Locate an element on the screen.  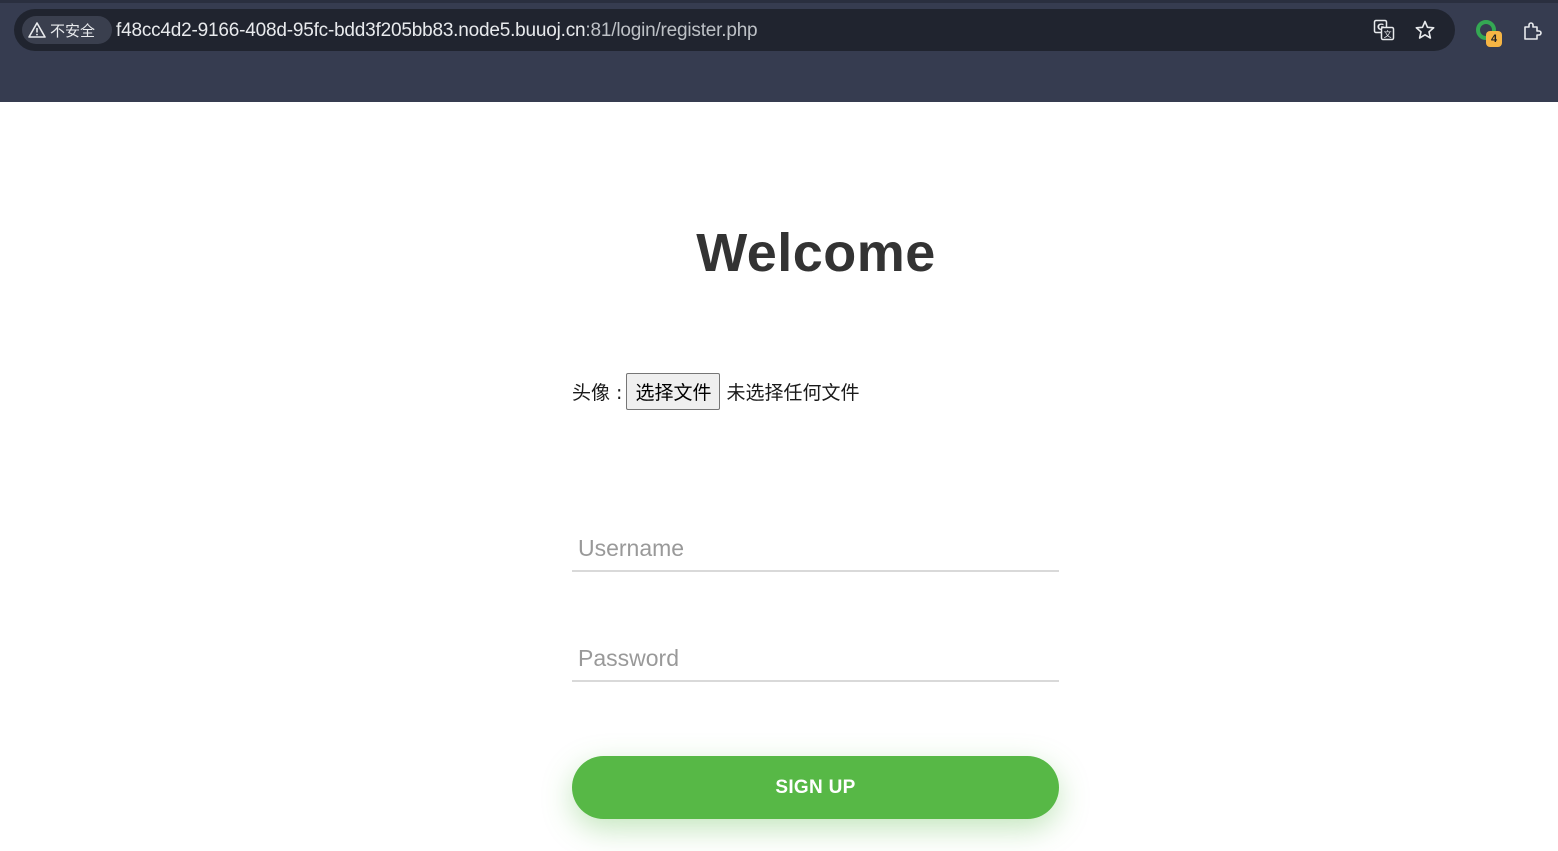
url-path: :81/login/register.php is located at coordinates (671, 30).